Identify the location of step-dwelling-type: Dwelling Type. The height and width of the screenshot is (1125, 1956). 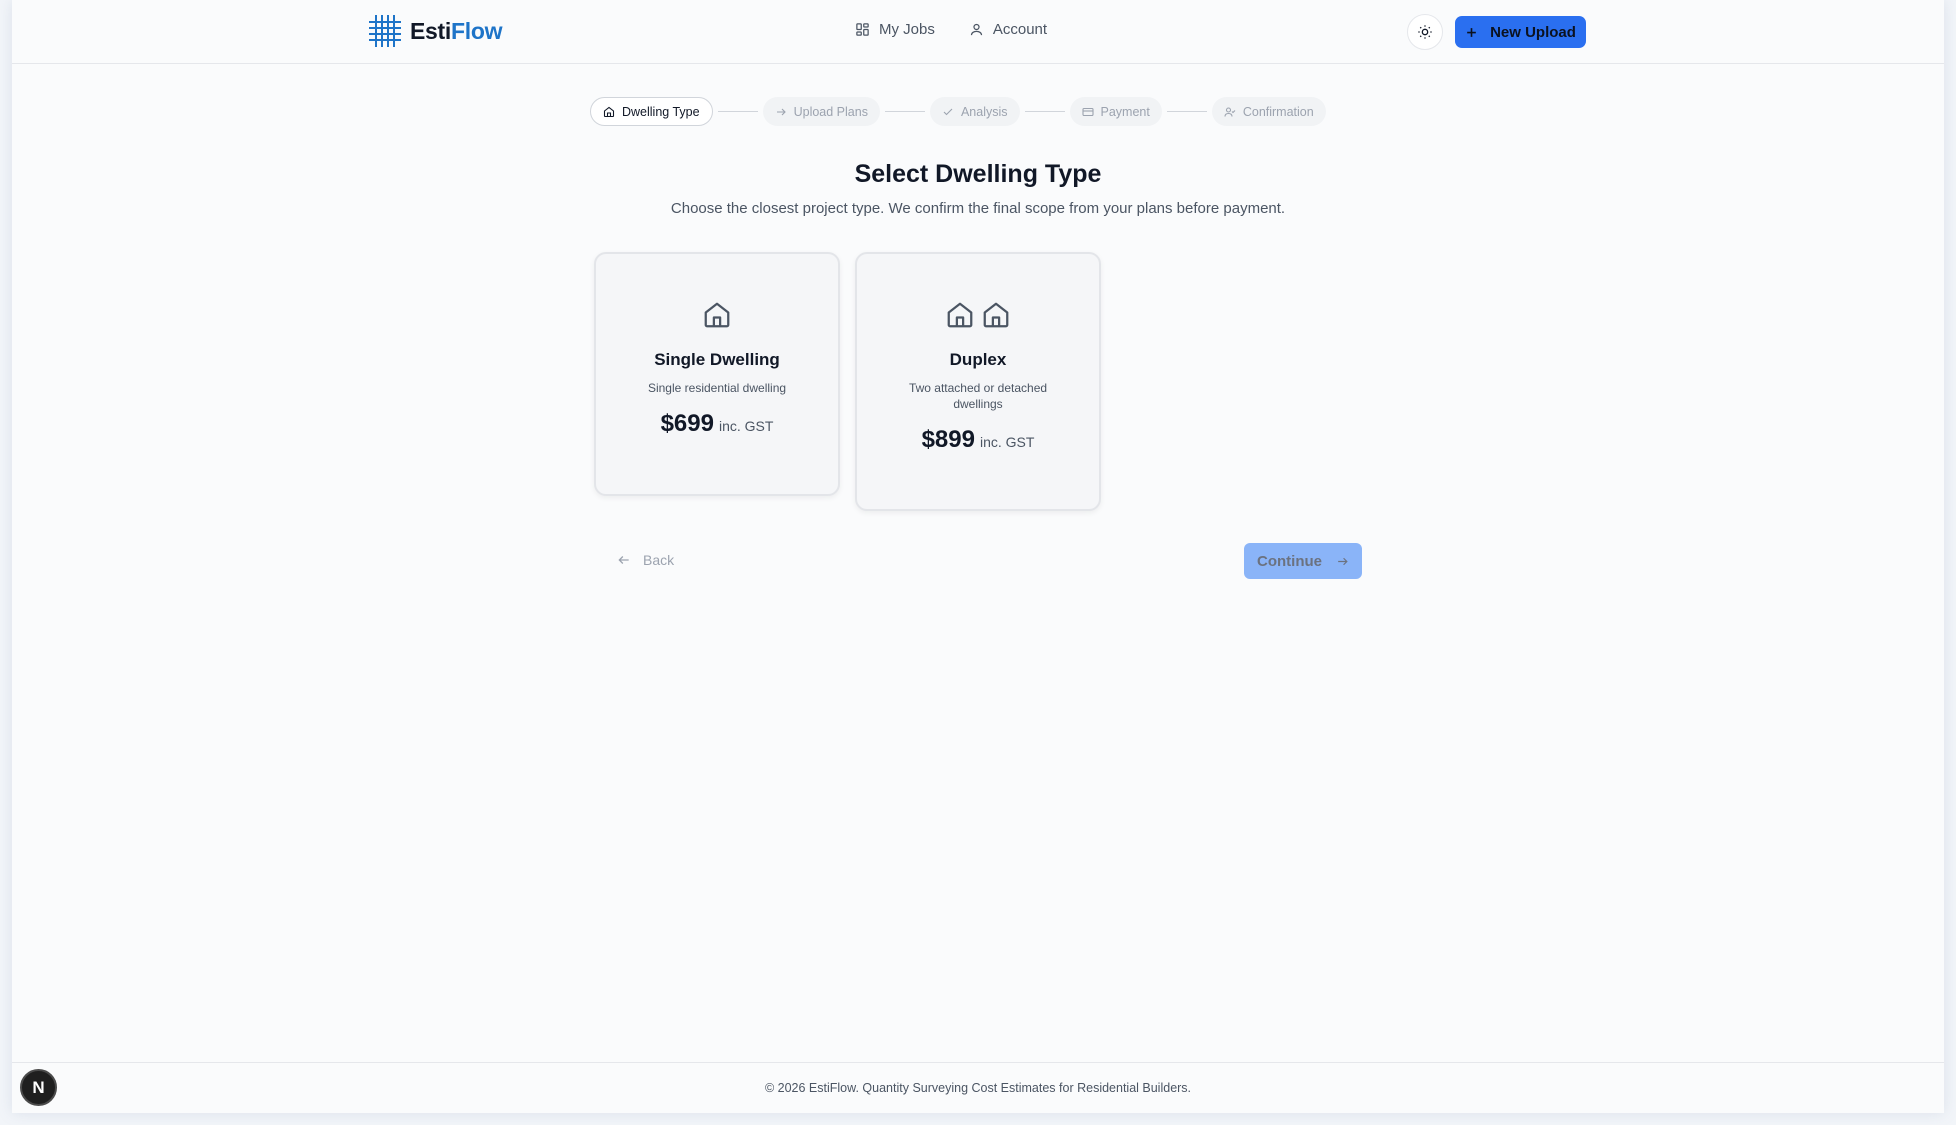
(651, 111).